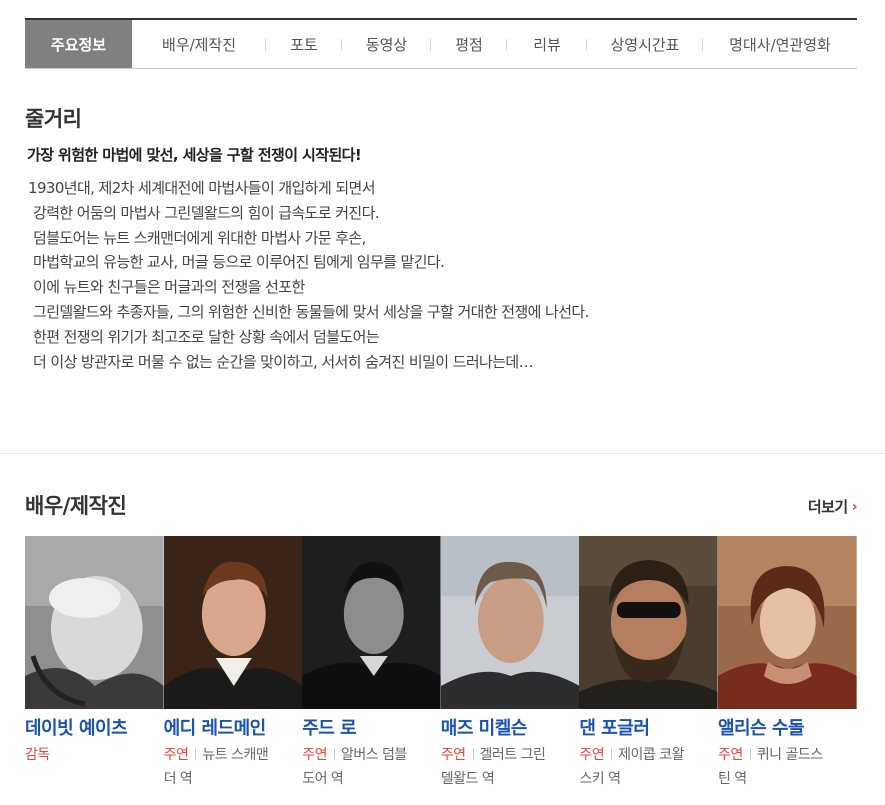 This screenshot has width=885, height=805. Describe the element at coordinates (239, 262) in the screenshot. I see `synopsis-line: 마법학교의 유능한 교사, 머글 등으로 이루어진 팀에게 임무를 맡긴다.` at that location.